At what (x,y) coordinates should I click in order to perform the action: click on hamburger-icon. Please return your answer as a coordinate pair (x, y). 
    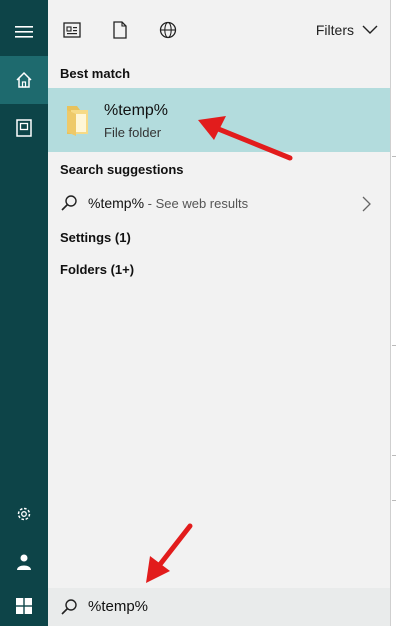
    Looking at the image, I should click on (24, 32).